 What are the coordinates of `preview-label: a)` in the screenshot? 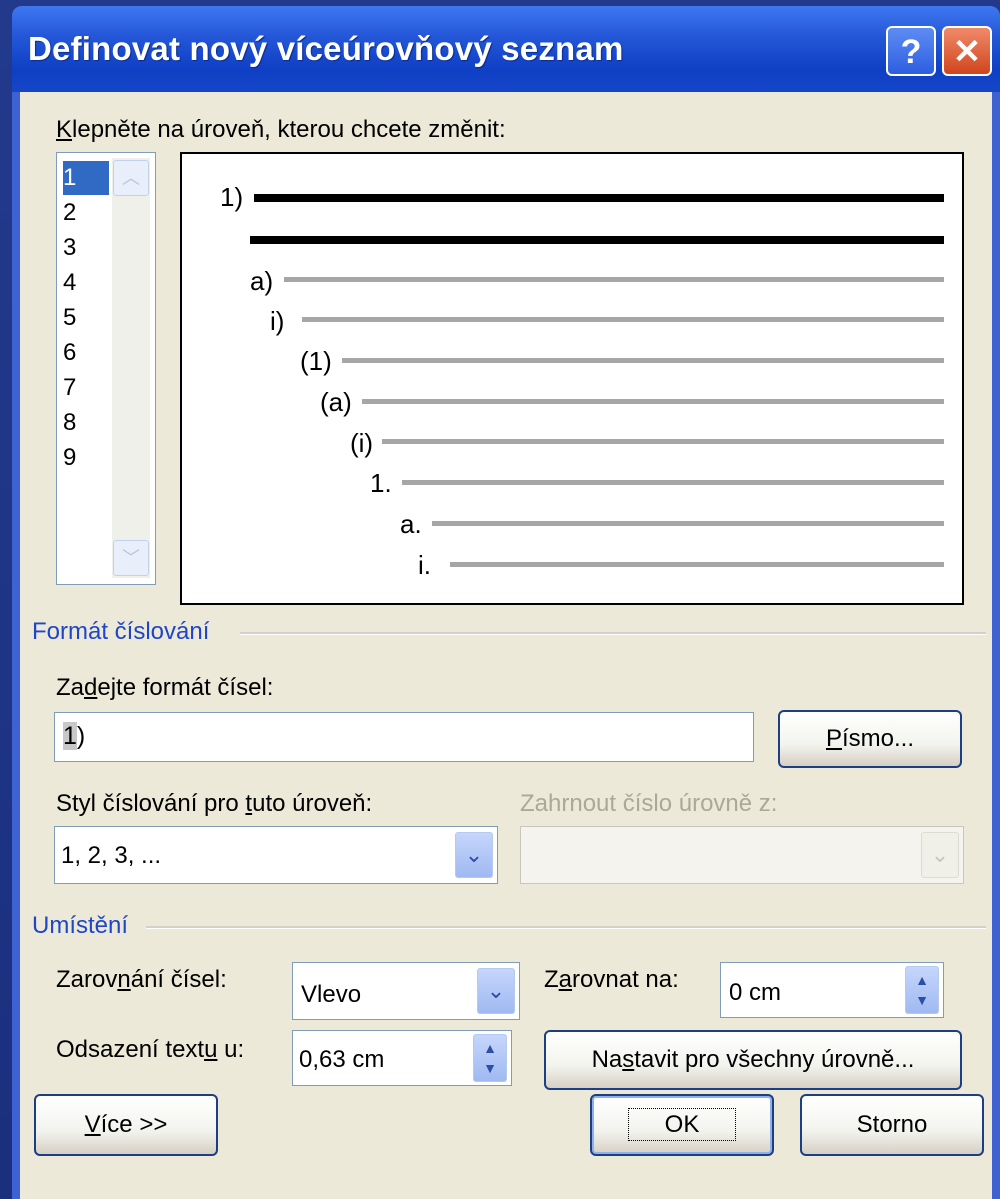 It's located at (262, 281).